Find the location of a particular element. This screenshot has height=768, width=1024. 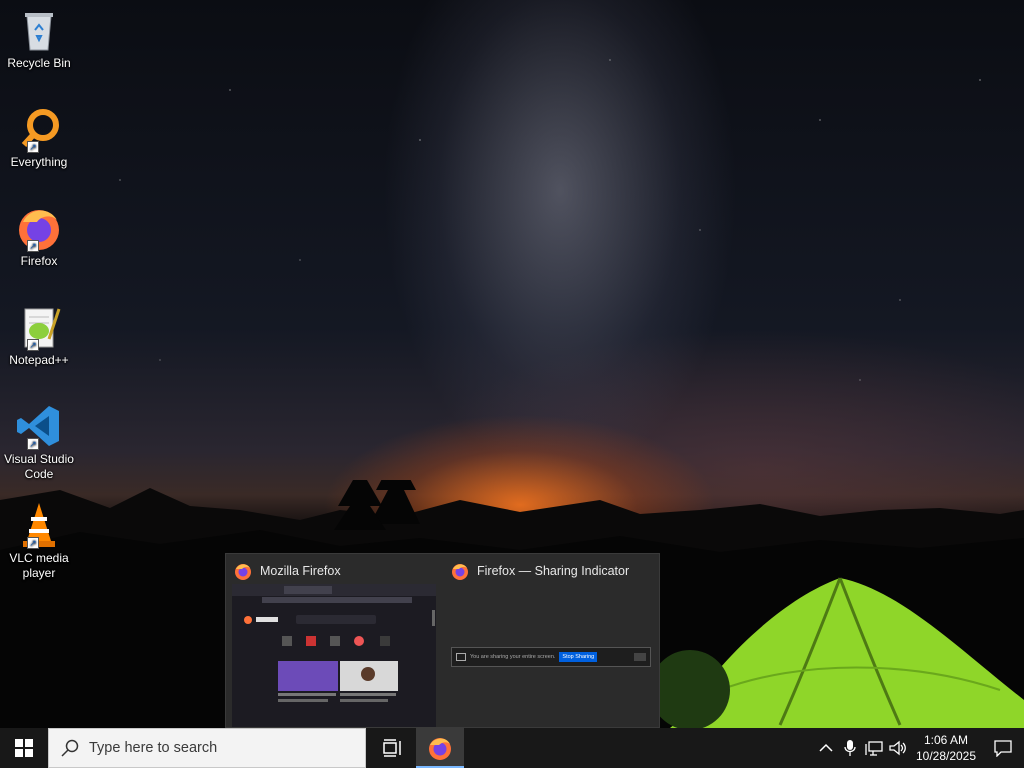

volume-tray-button is located at coordinates (898, 748).